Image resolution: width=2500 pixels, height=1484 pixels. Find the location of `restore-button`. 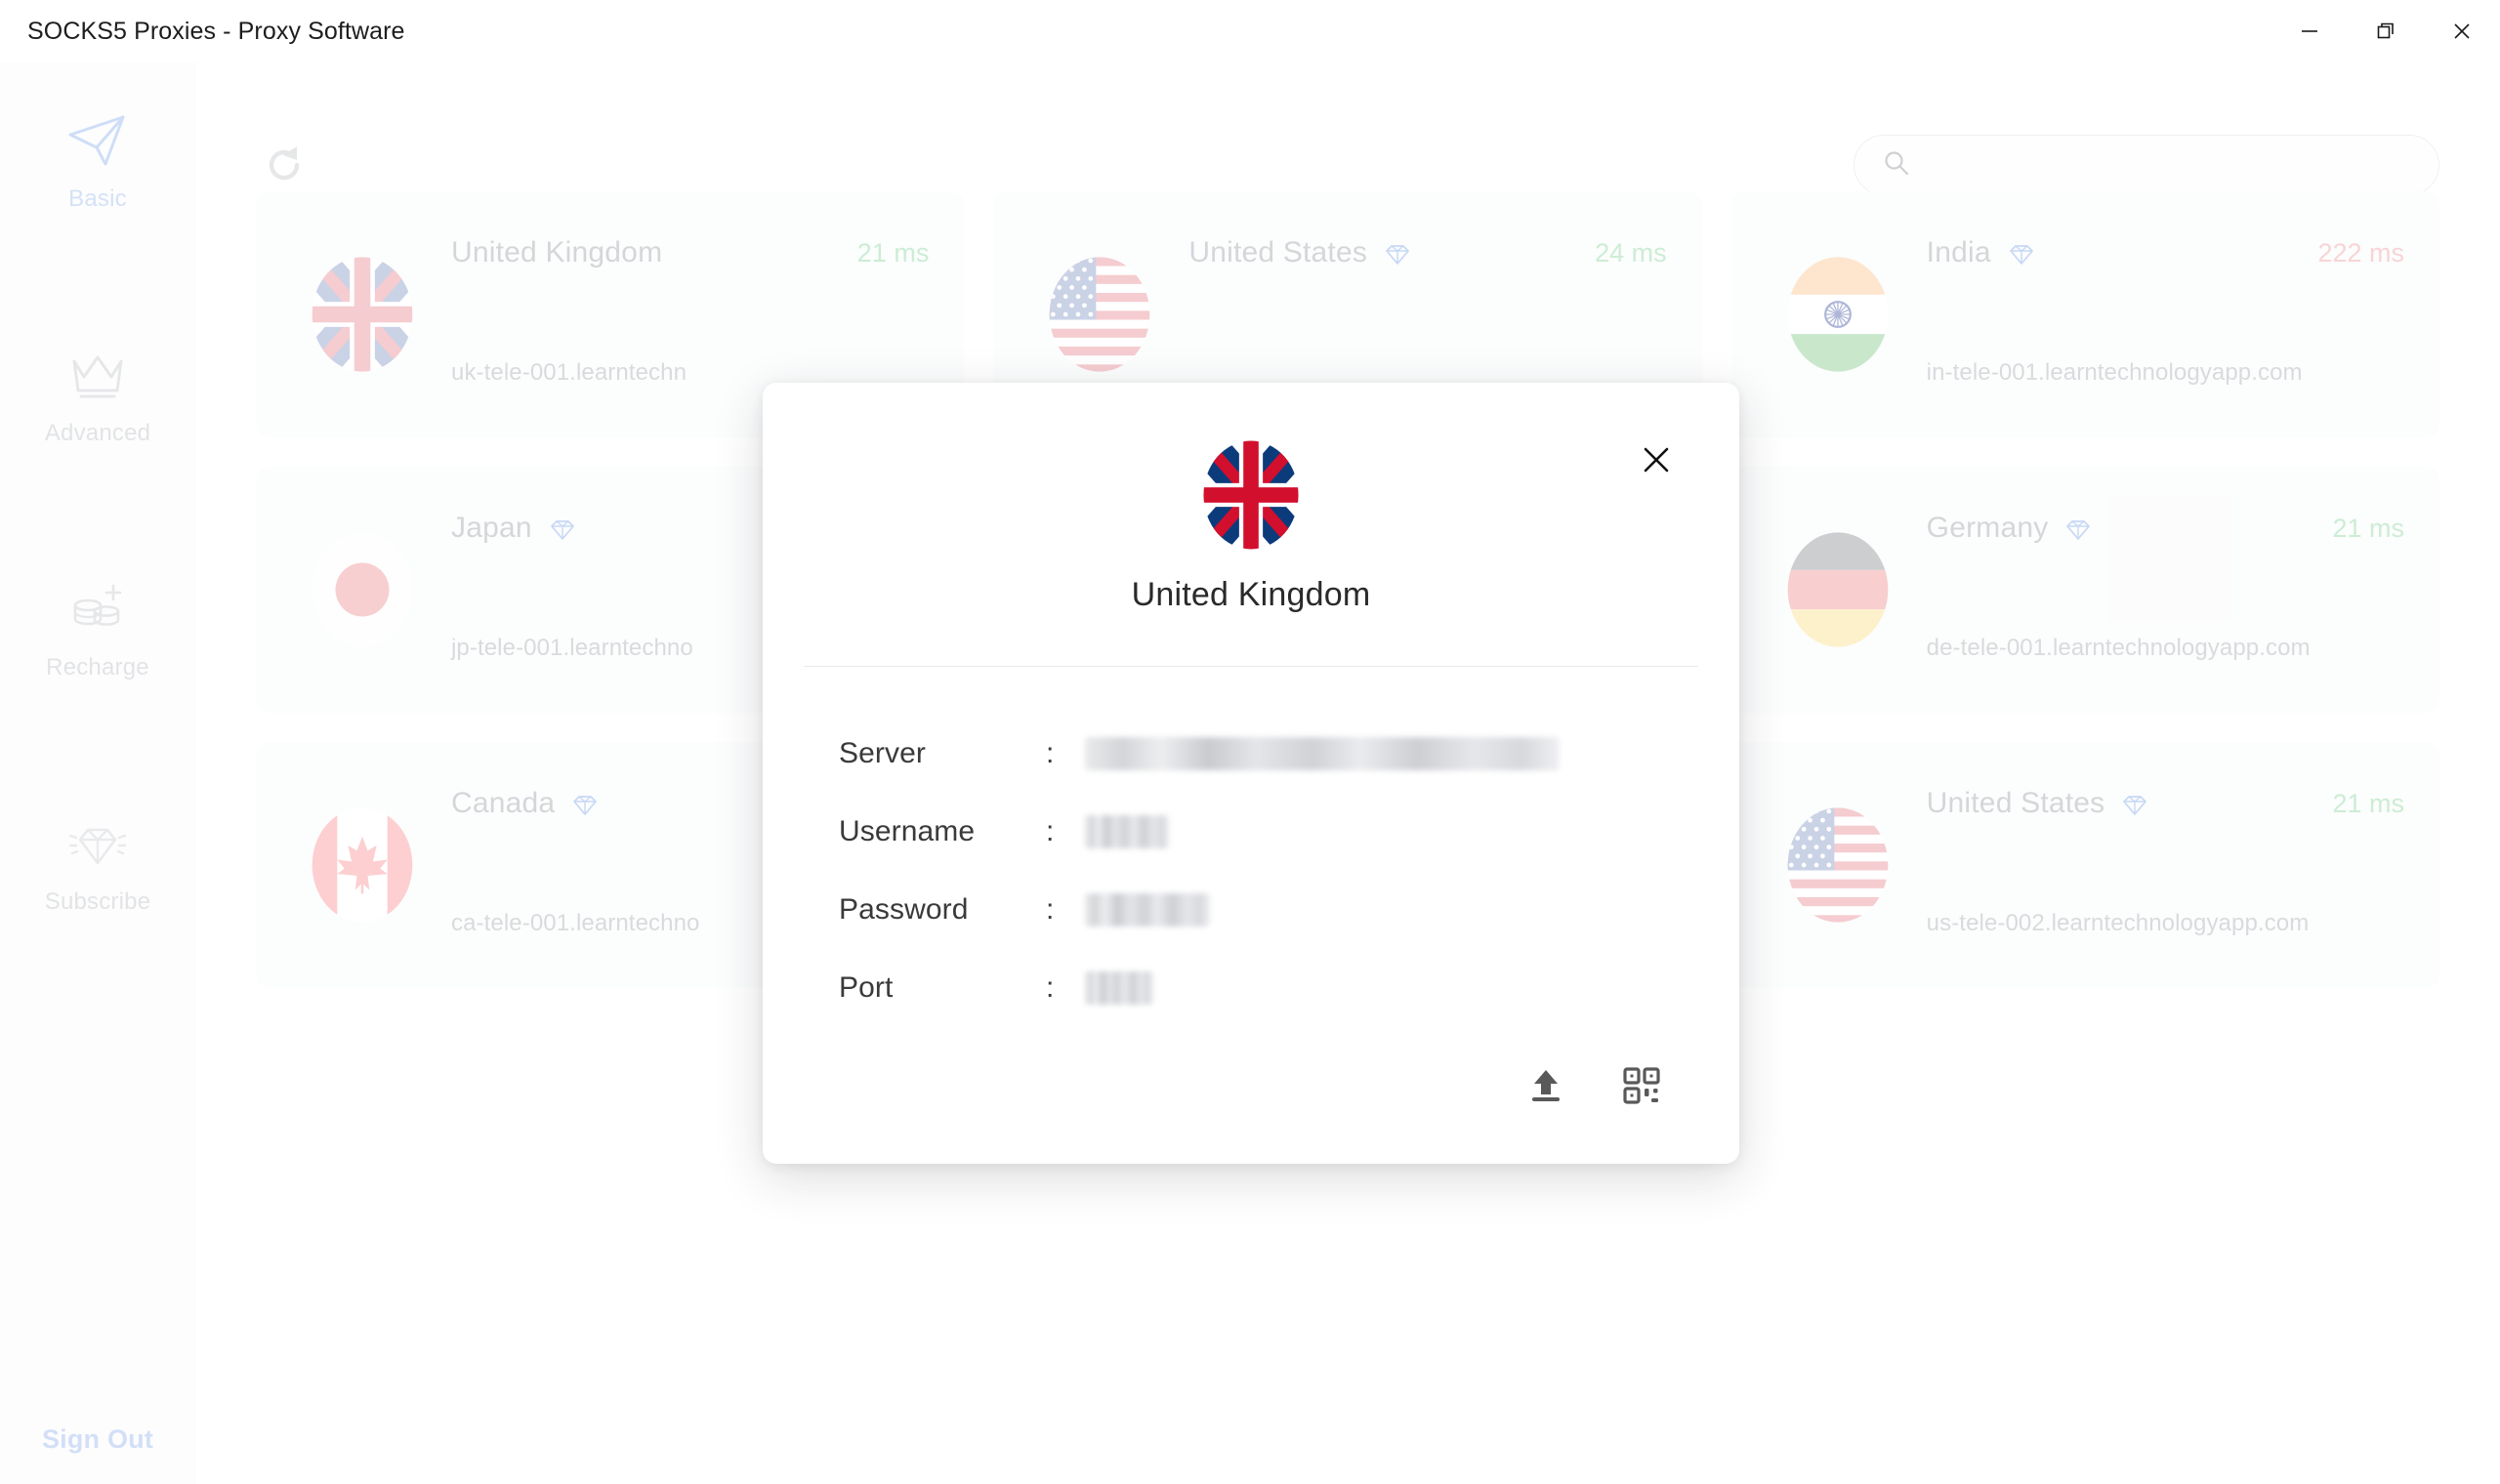

restore-button is located at coordinates (2386, 31).